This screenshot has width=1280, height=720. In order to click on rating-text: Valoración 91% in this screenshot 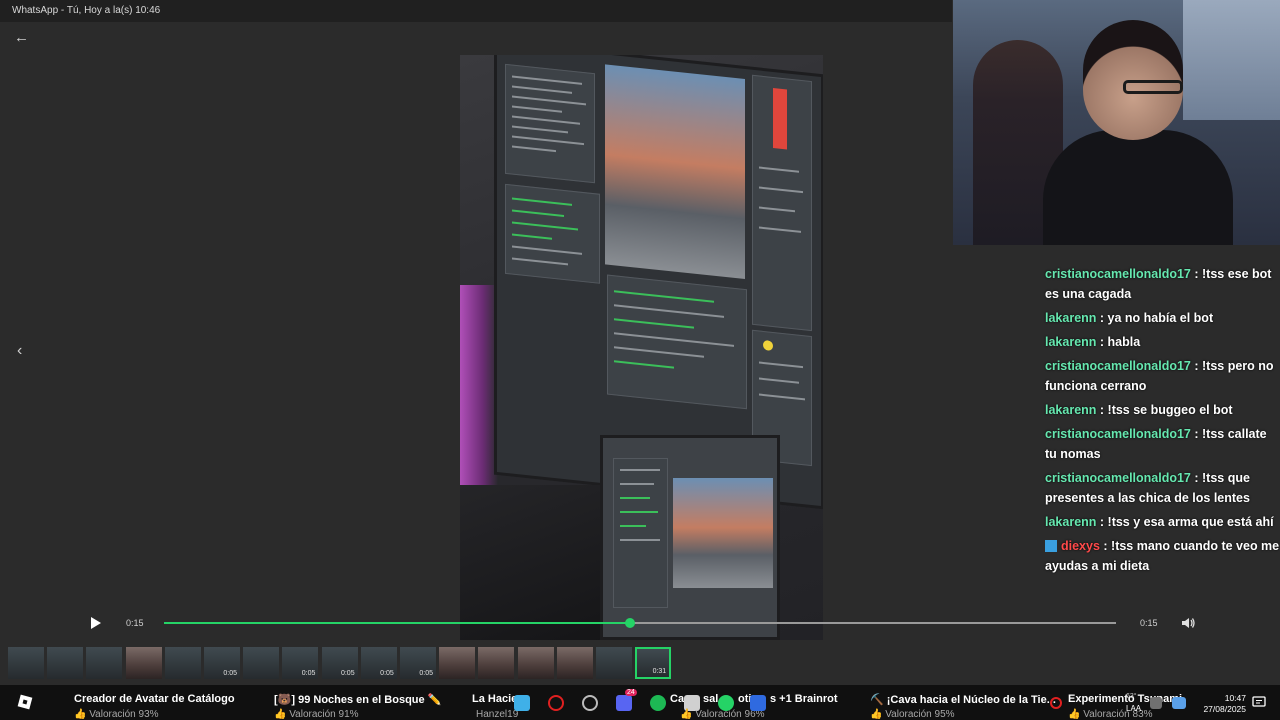, I will do `click(324, 714)`.